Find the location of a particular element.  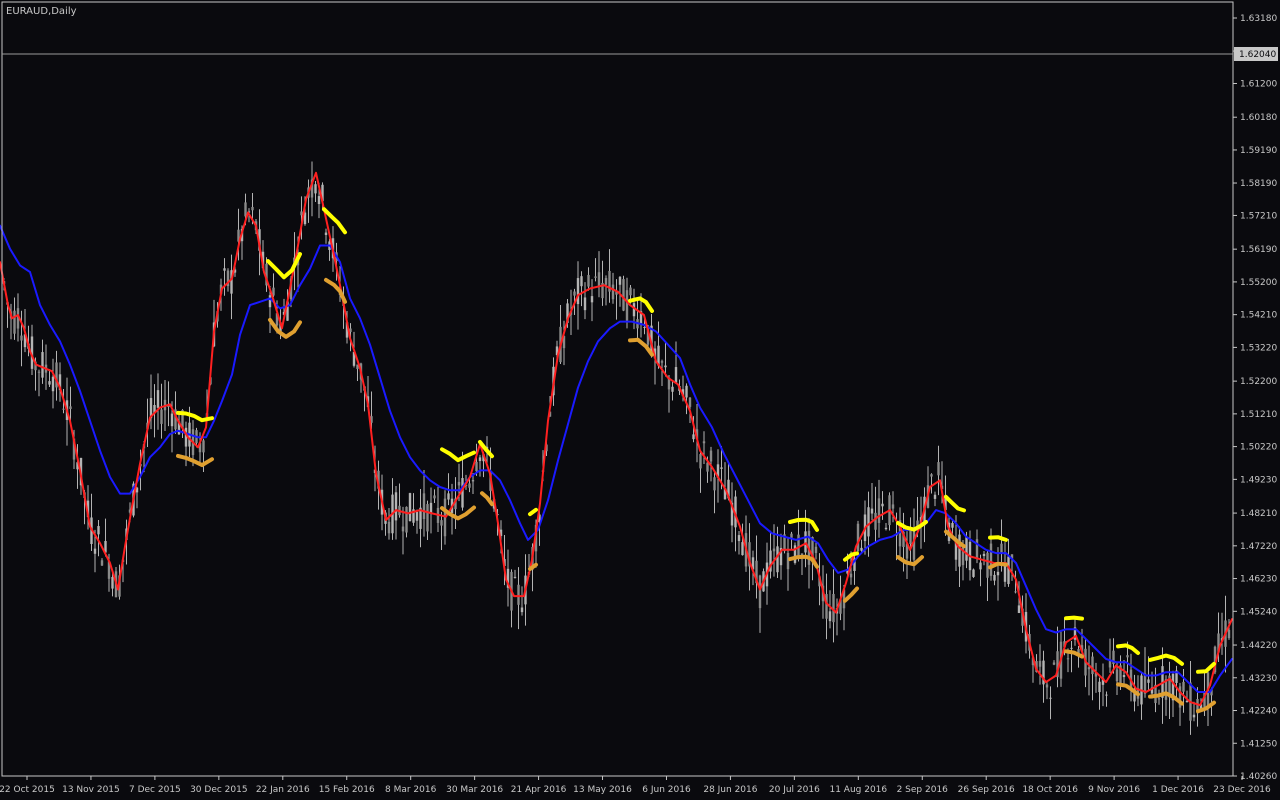

time-tick-label: 20 Jul 2016 is located at coordinates (794, 790).